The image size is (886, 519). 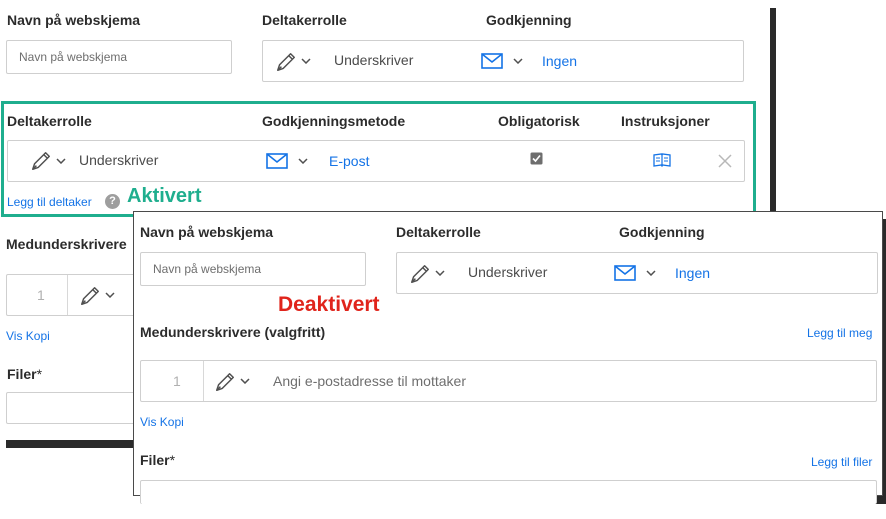 What do you see at coordinates (71, 295) in the screenshot?
I see `cosigner-row: 1` at bounding box center [71, 295].